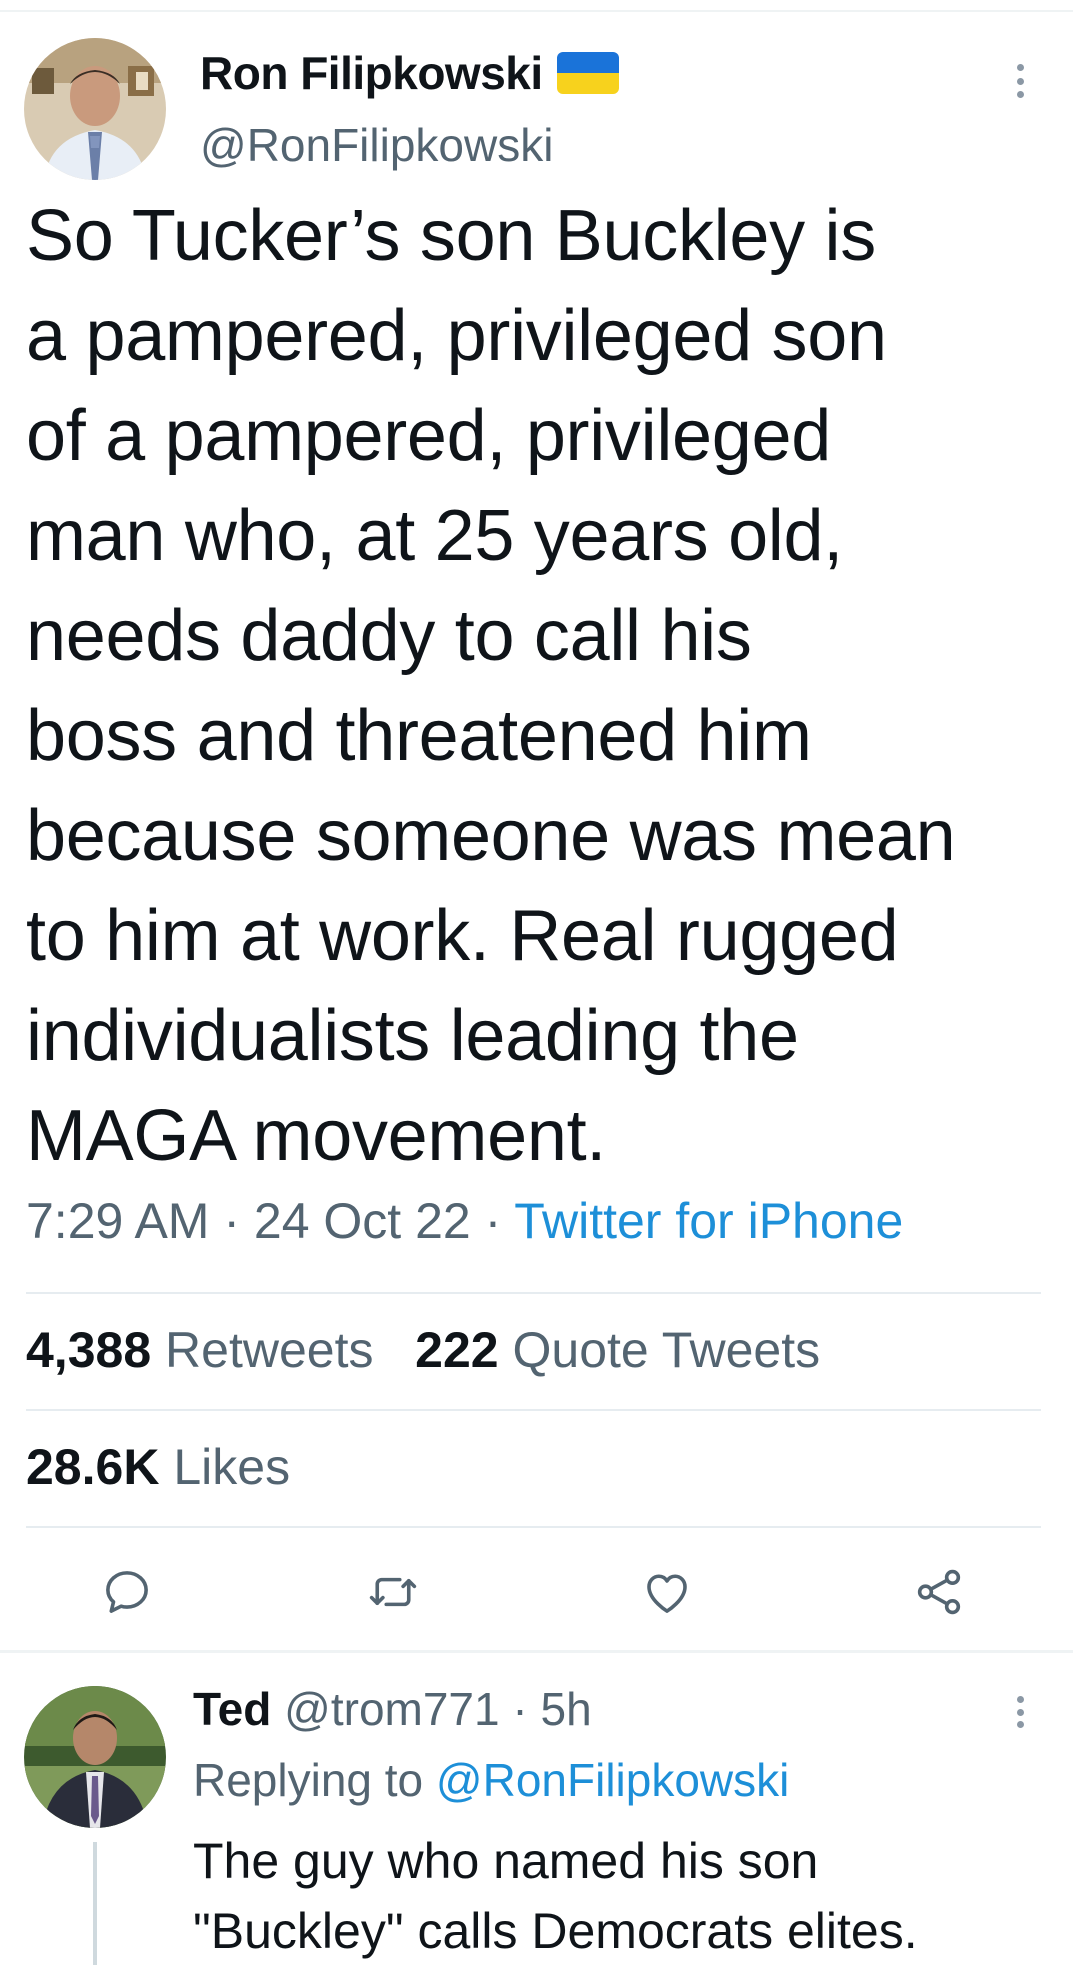 This screenshot has width=1073, height=1965. What do you see at coordinates (708, 1221) in the screenshot?
I see `tweet-source-link: Twitter for iPhone` at bounding box center [708, 1221].